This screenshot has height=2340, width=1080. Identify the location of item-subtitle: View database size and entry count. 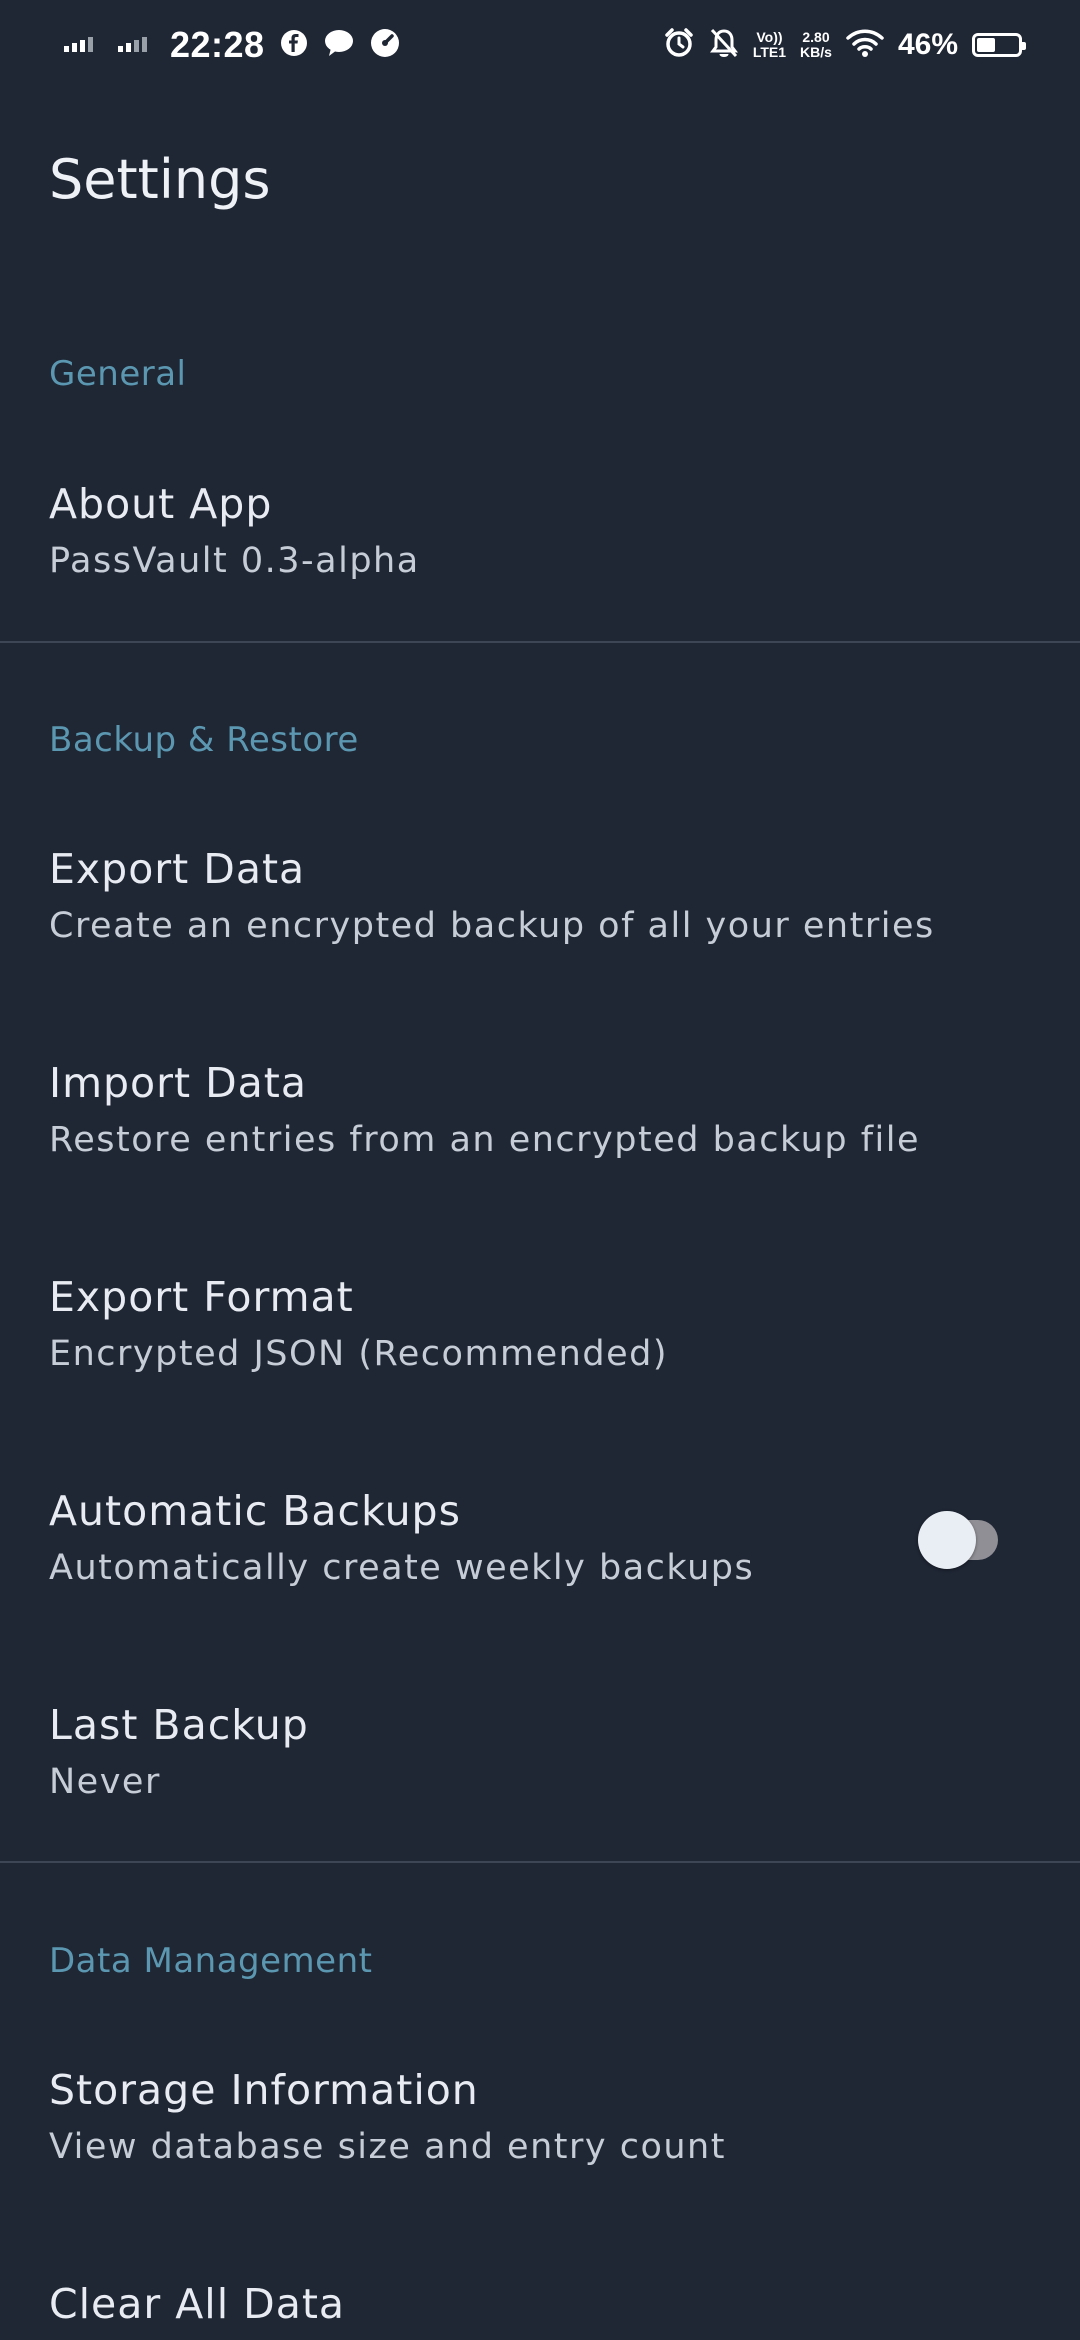
(387, 2147).